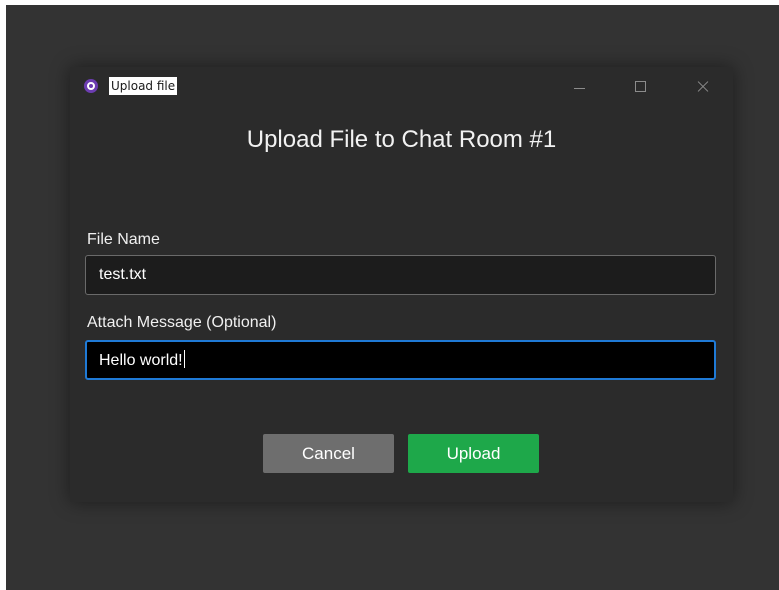 The image size is (779, 590). I want to click on file-name-input: test.txt, so click(400, 275).